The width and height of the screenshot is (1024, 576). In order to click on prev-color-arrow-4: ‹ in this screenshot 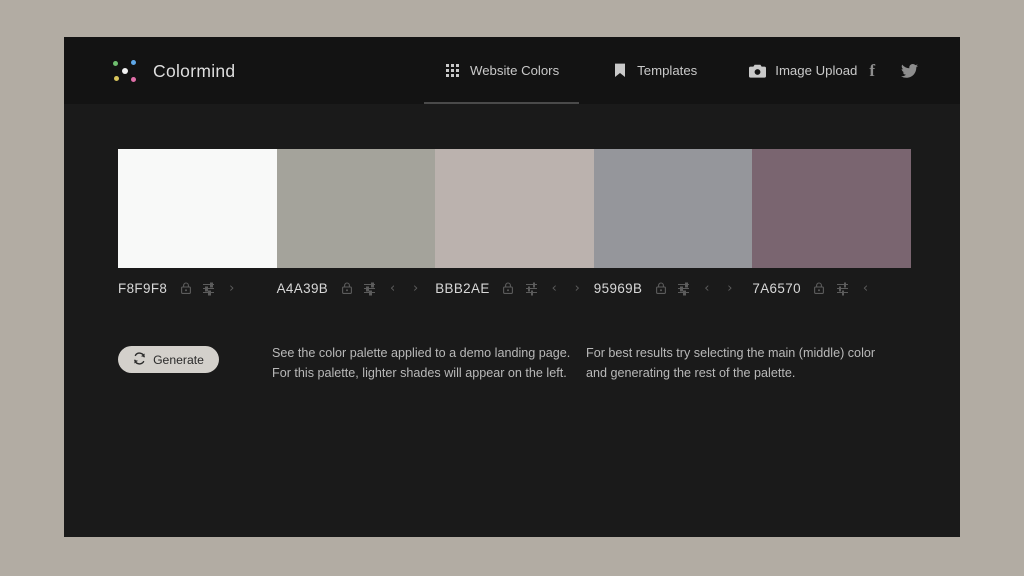, I will do `click(706, 288)`.